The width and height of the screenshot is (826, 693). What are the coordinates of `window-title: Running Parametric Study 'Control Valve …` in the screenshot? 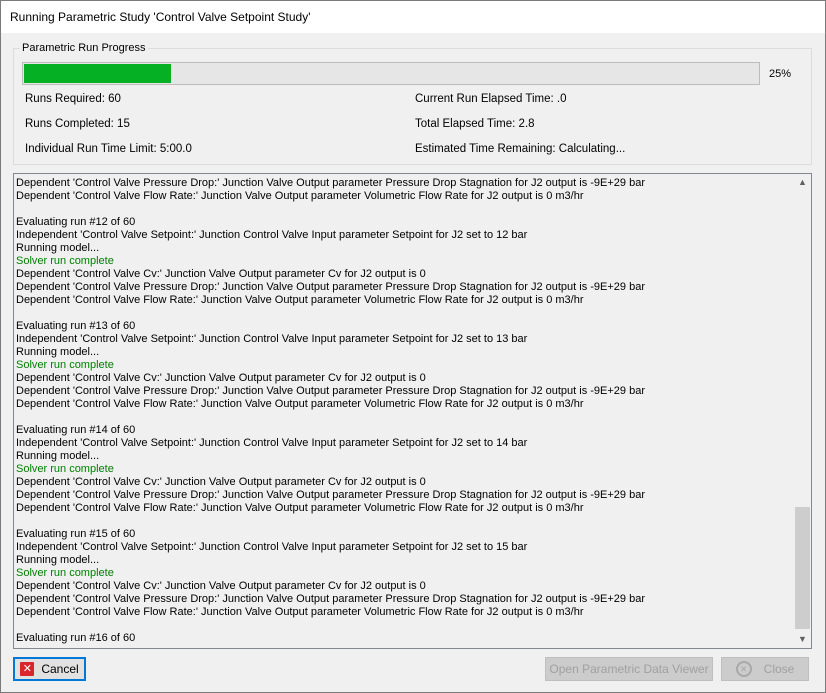 It's located at (160, 17).